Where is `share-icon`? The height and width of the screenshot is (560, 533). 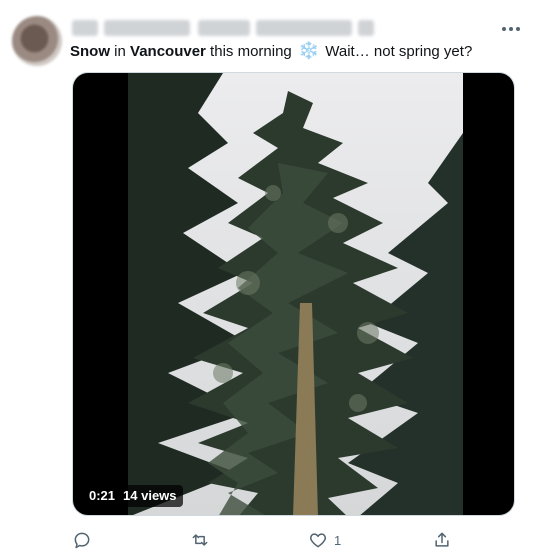 share-icon is located at coordinates (442, 539).